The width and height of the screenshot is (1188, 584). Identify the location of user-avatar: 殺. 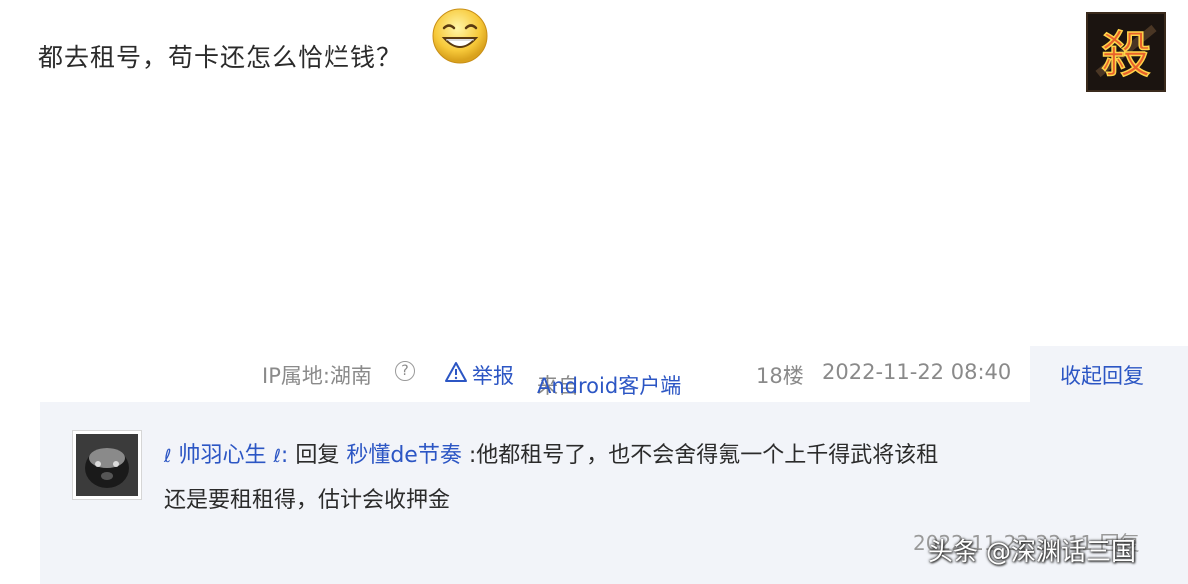
(1126, 52).